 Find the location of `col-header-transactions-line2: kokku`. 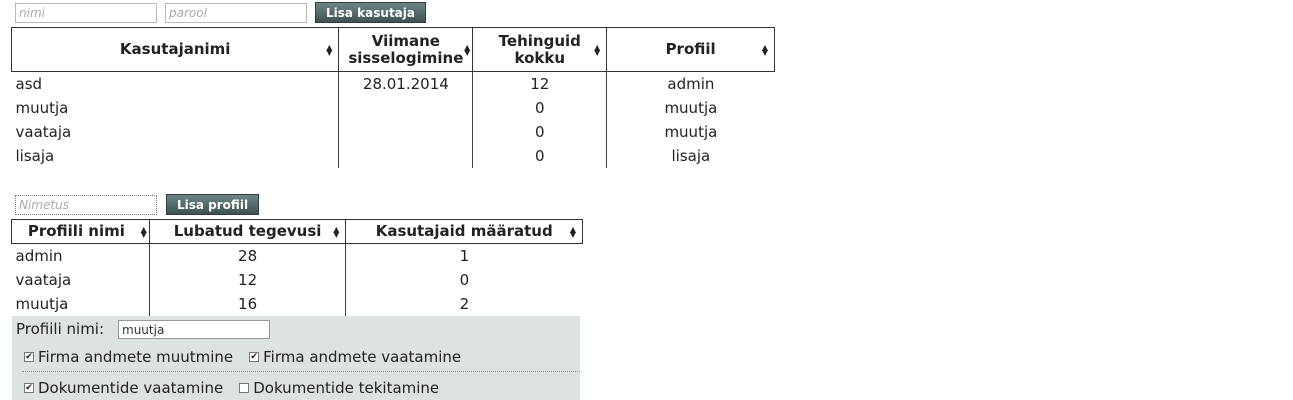

col-header-transactions-line2: kokku is located at coordinates (540, 57).